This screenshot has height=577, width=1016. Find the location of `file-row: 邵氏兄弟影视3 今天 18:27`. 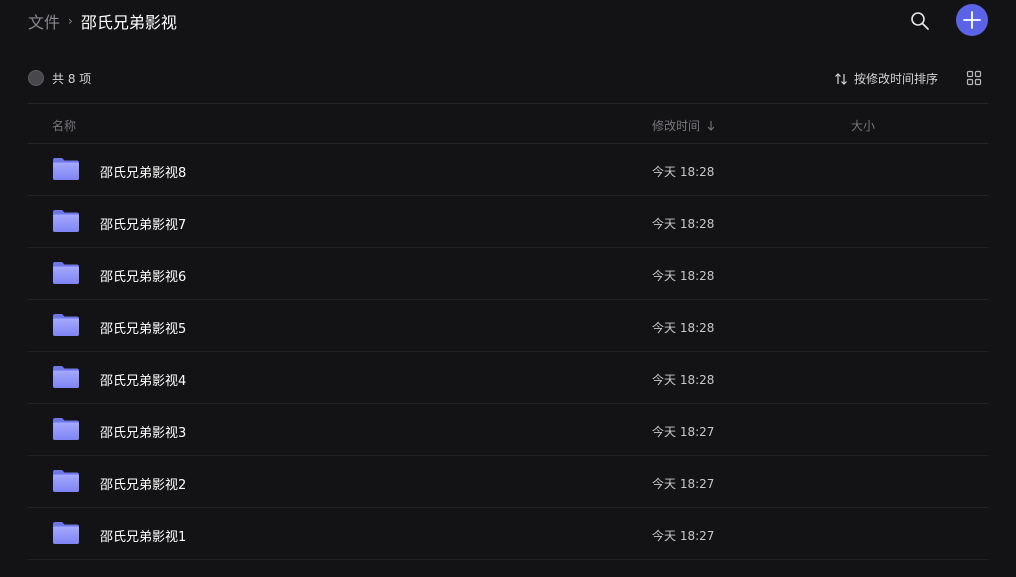

file-row: 邵氏兄弟影视3 今天 18:27 is located at coordinates (508, 430).